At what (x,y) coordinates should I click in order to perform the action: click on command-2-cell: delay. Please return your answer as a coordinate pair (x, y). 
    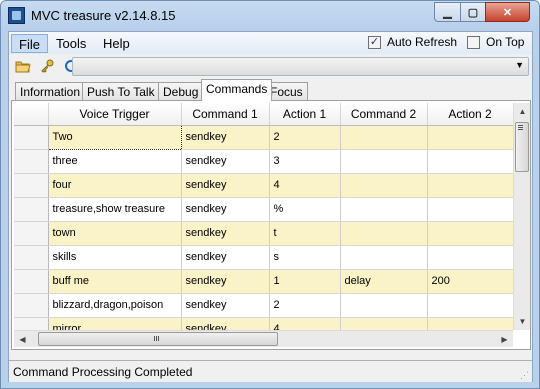
    Looking at the image, I should click on (384, 281).